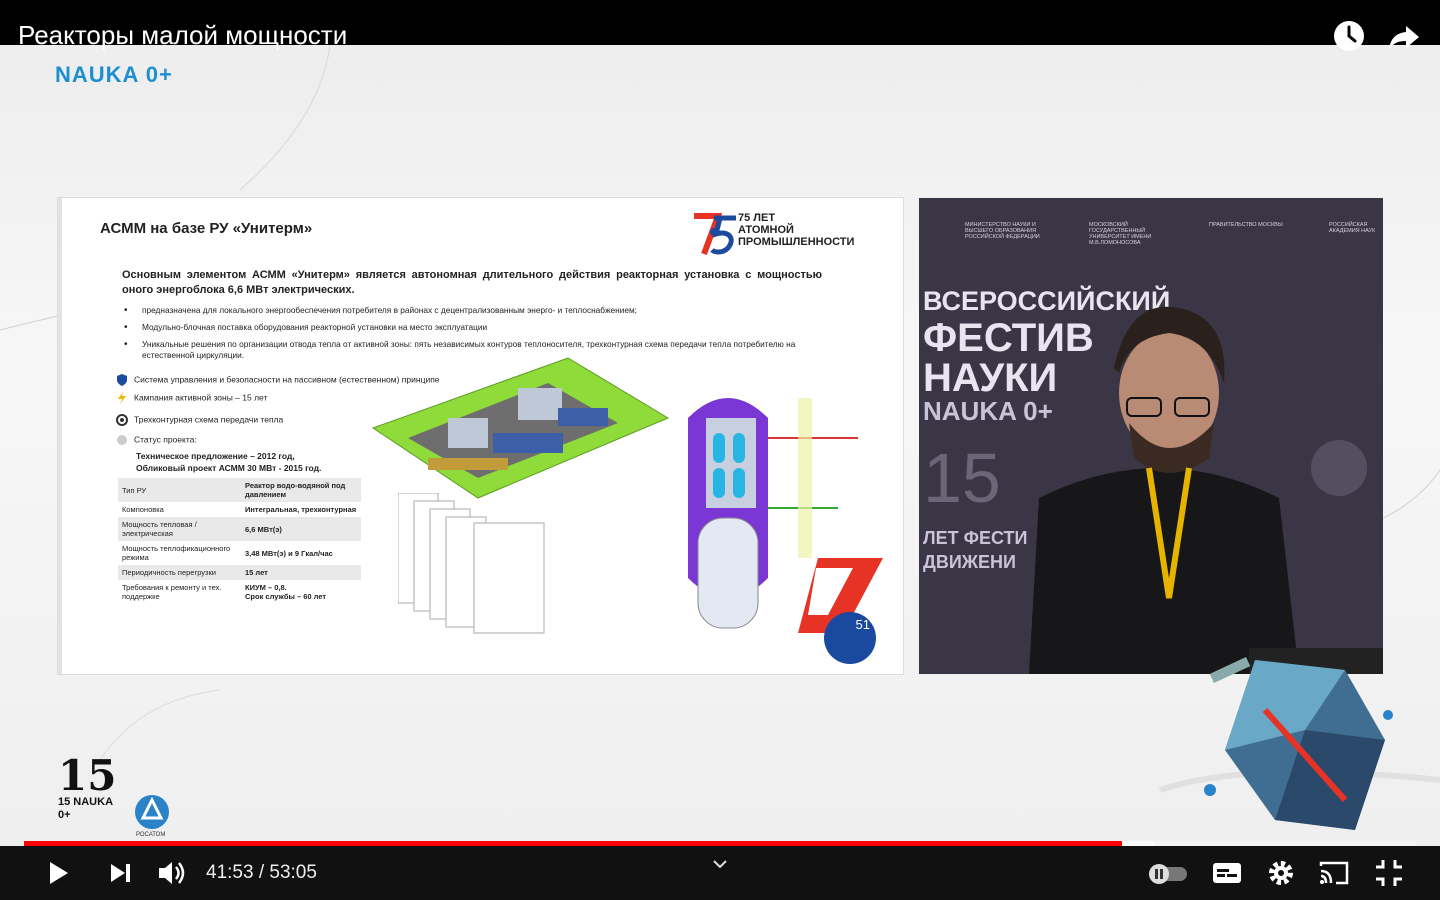 Image resolution: width=1440 pixels, height=900 pixels. Describe the element at coordinates (796, 230) in the screenshot. I see `anniversary-text: 75 ЛЕТ АТОМНОЙ ПРОМЫШЛЕННОСТИ` at that location.